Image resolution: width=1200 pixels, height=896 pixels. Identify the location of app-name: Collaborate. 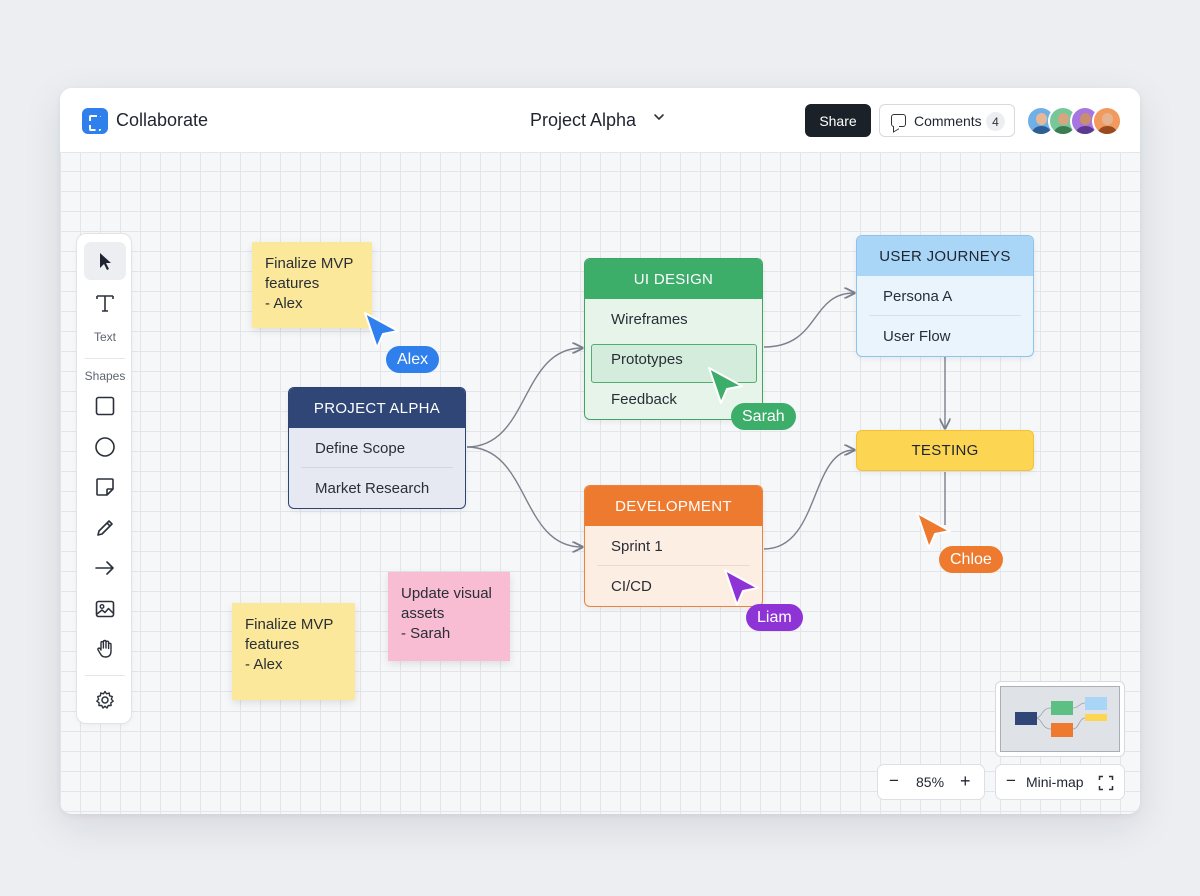
(162, 120).